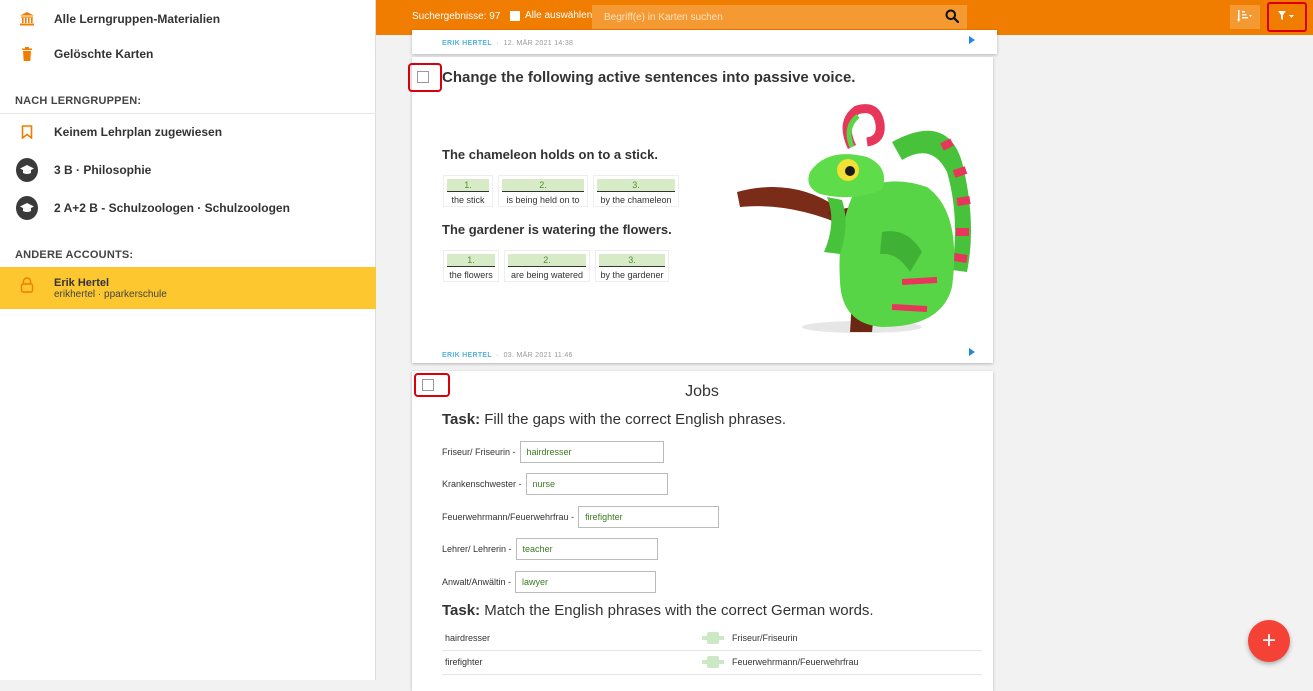 This screenshot has height=691, width=1313. I want to click on blank: 1. the flowers, so click(471, 266).